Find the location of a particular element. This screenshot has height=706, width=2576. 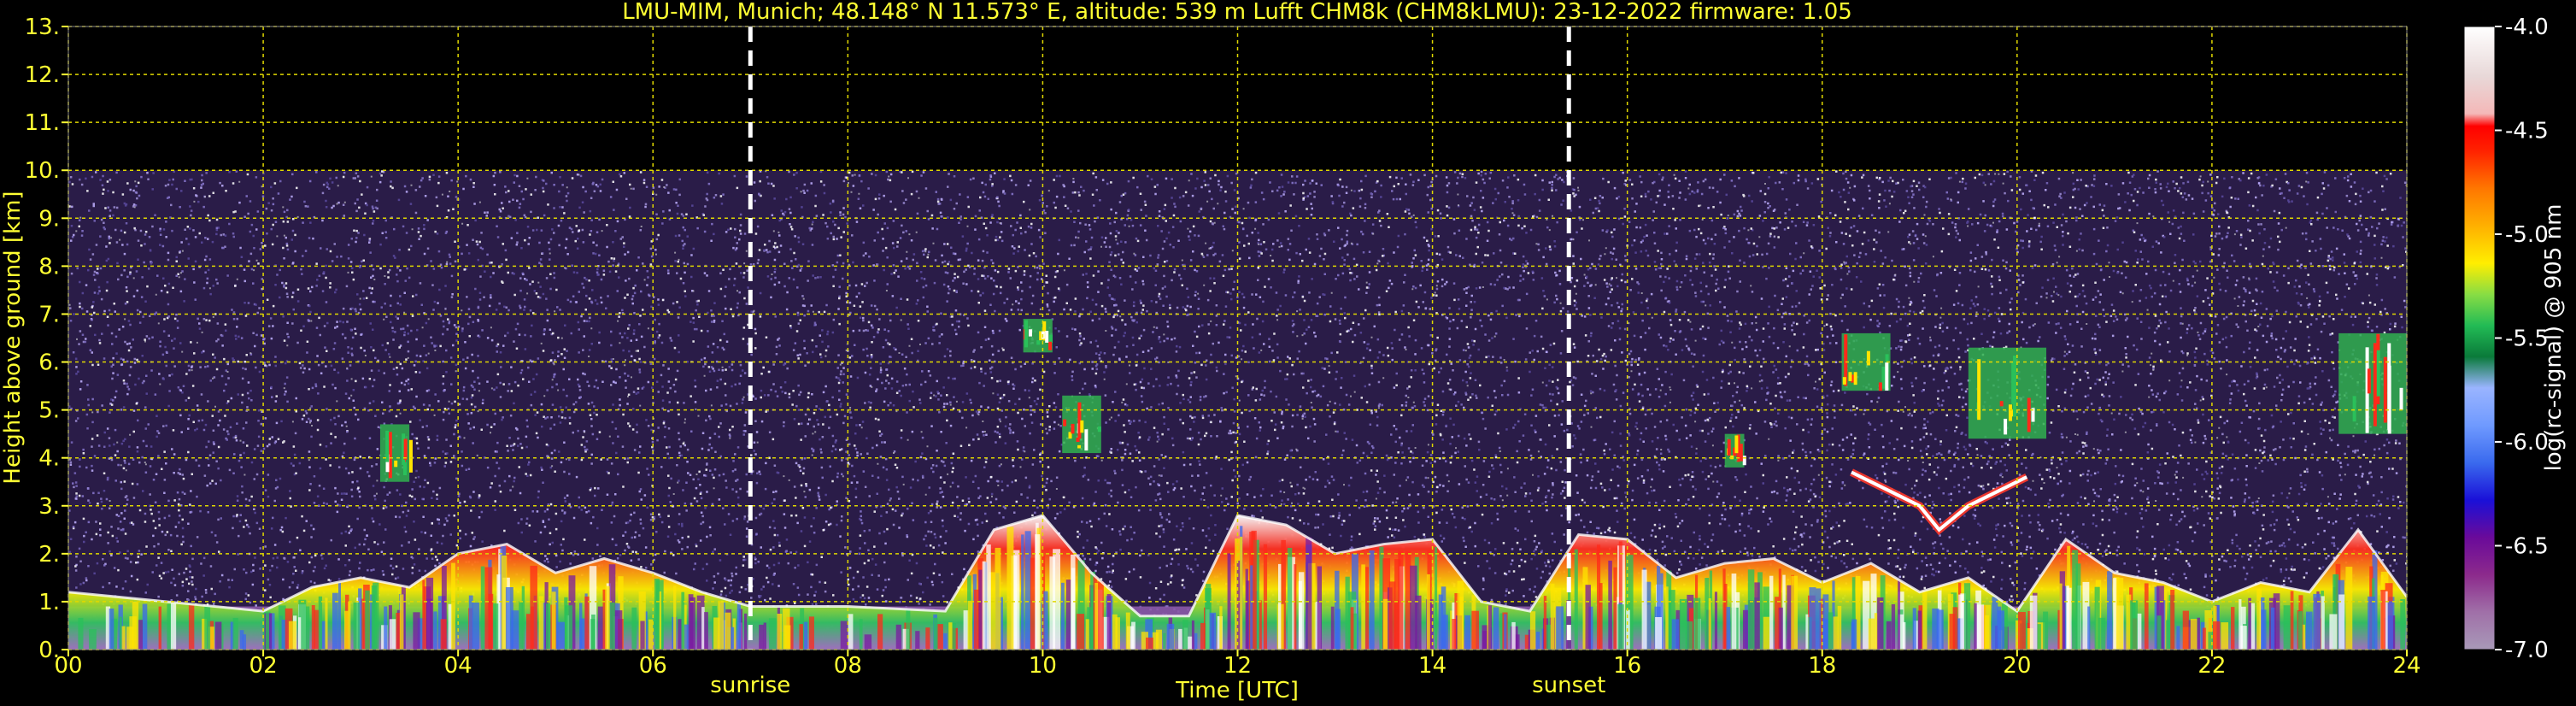

marker-label: sunset is located at coordinates (1568, 685).